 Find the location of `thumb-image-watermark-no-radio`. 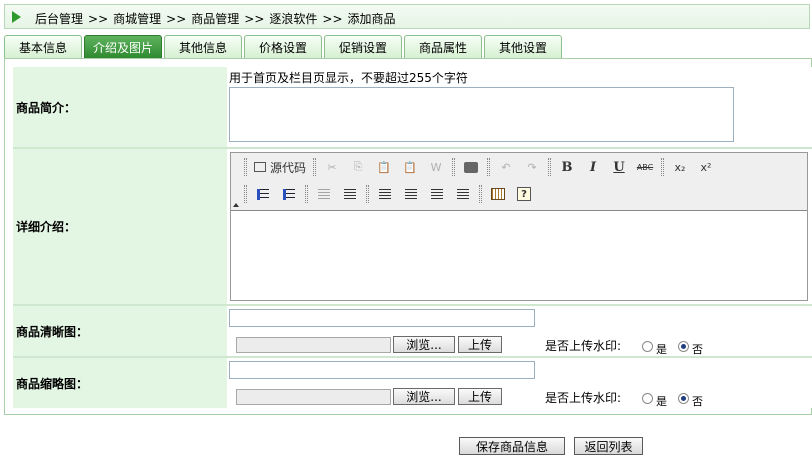

thumb-image-watermark-no-radio is located at coordinates (683, 398).